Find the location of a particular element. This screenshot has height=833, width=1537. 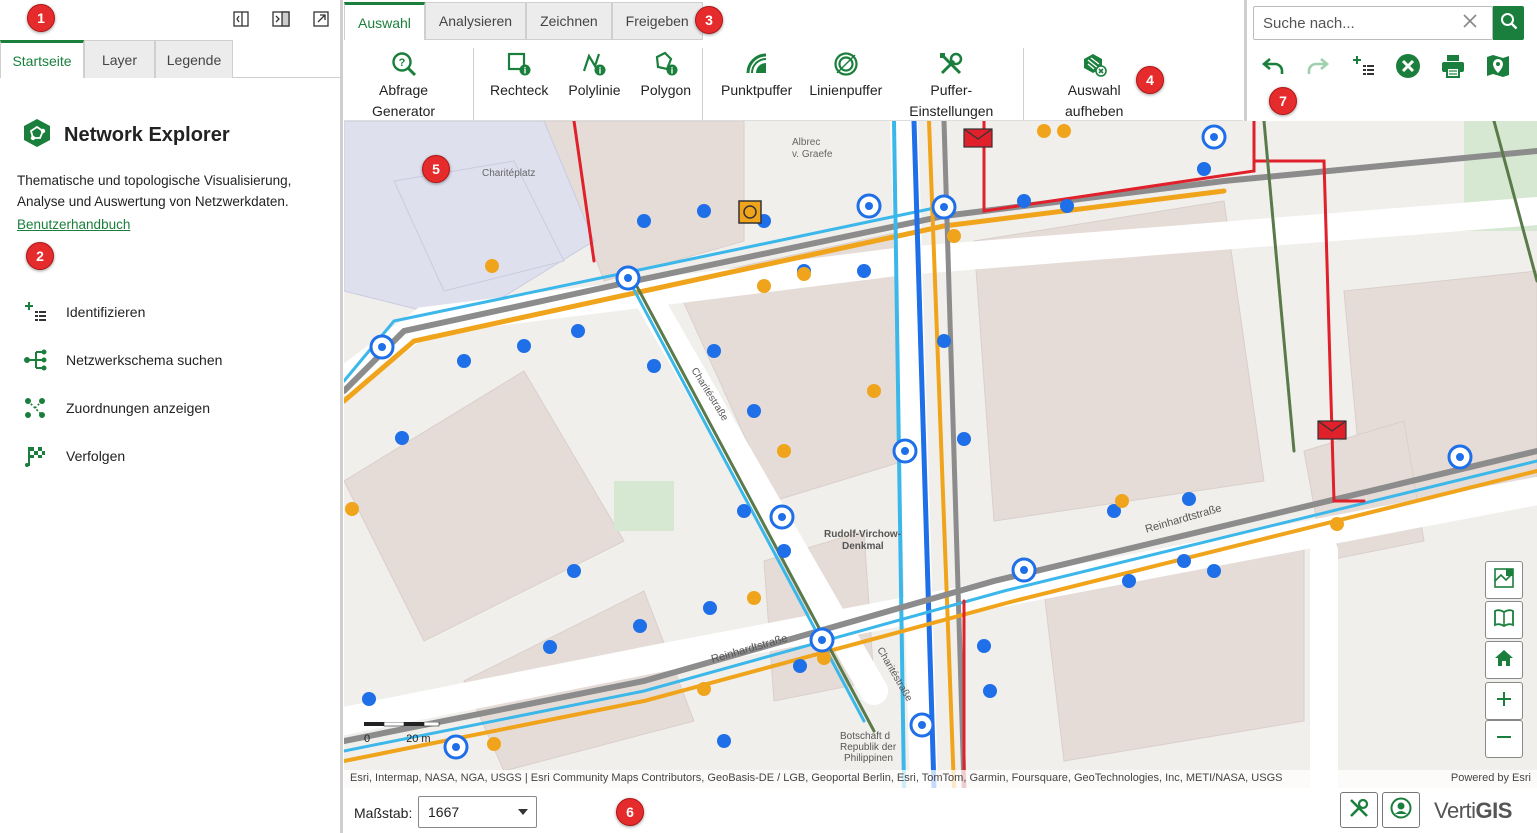

callout-badge: 4 is located at coordinates (1150, 80).